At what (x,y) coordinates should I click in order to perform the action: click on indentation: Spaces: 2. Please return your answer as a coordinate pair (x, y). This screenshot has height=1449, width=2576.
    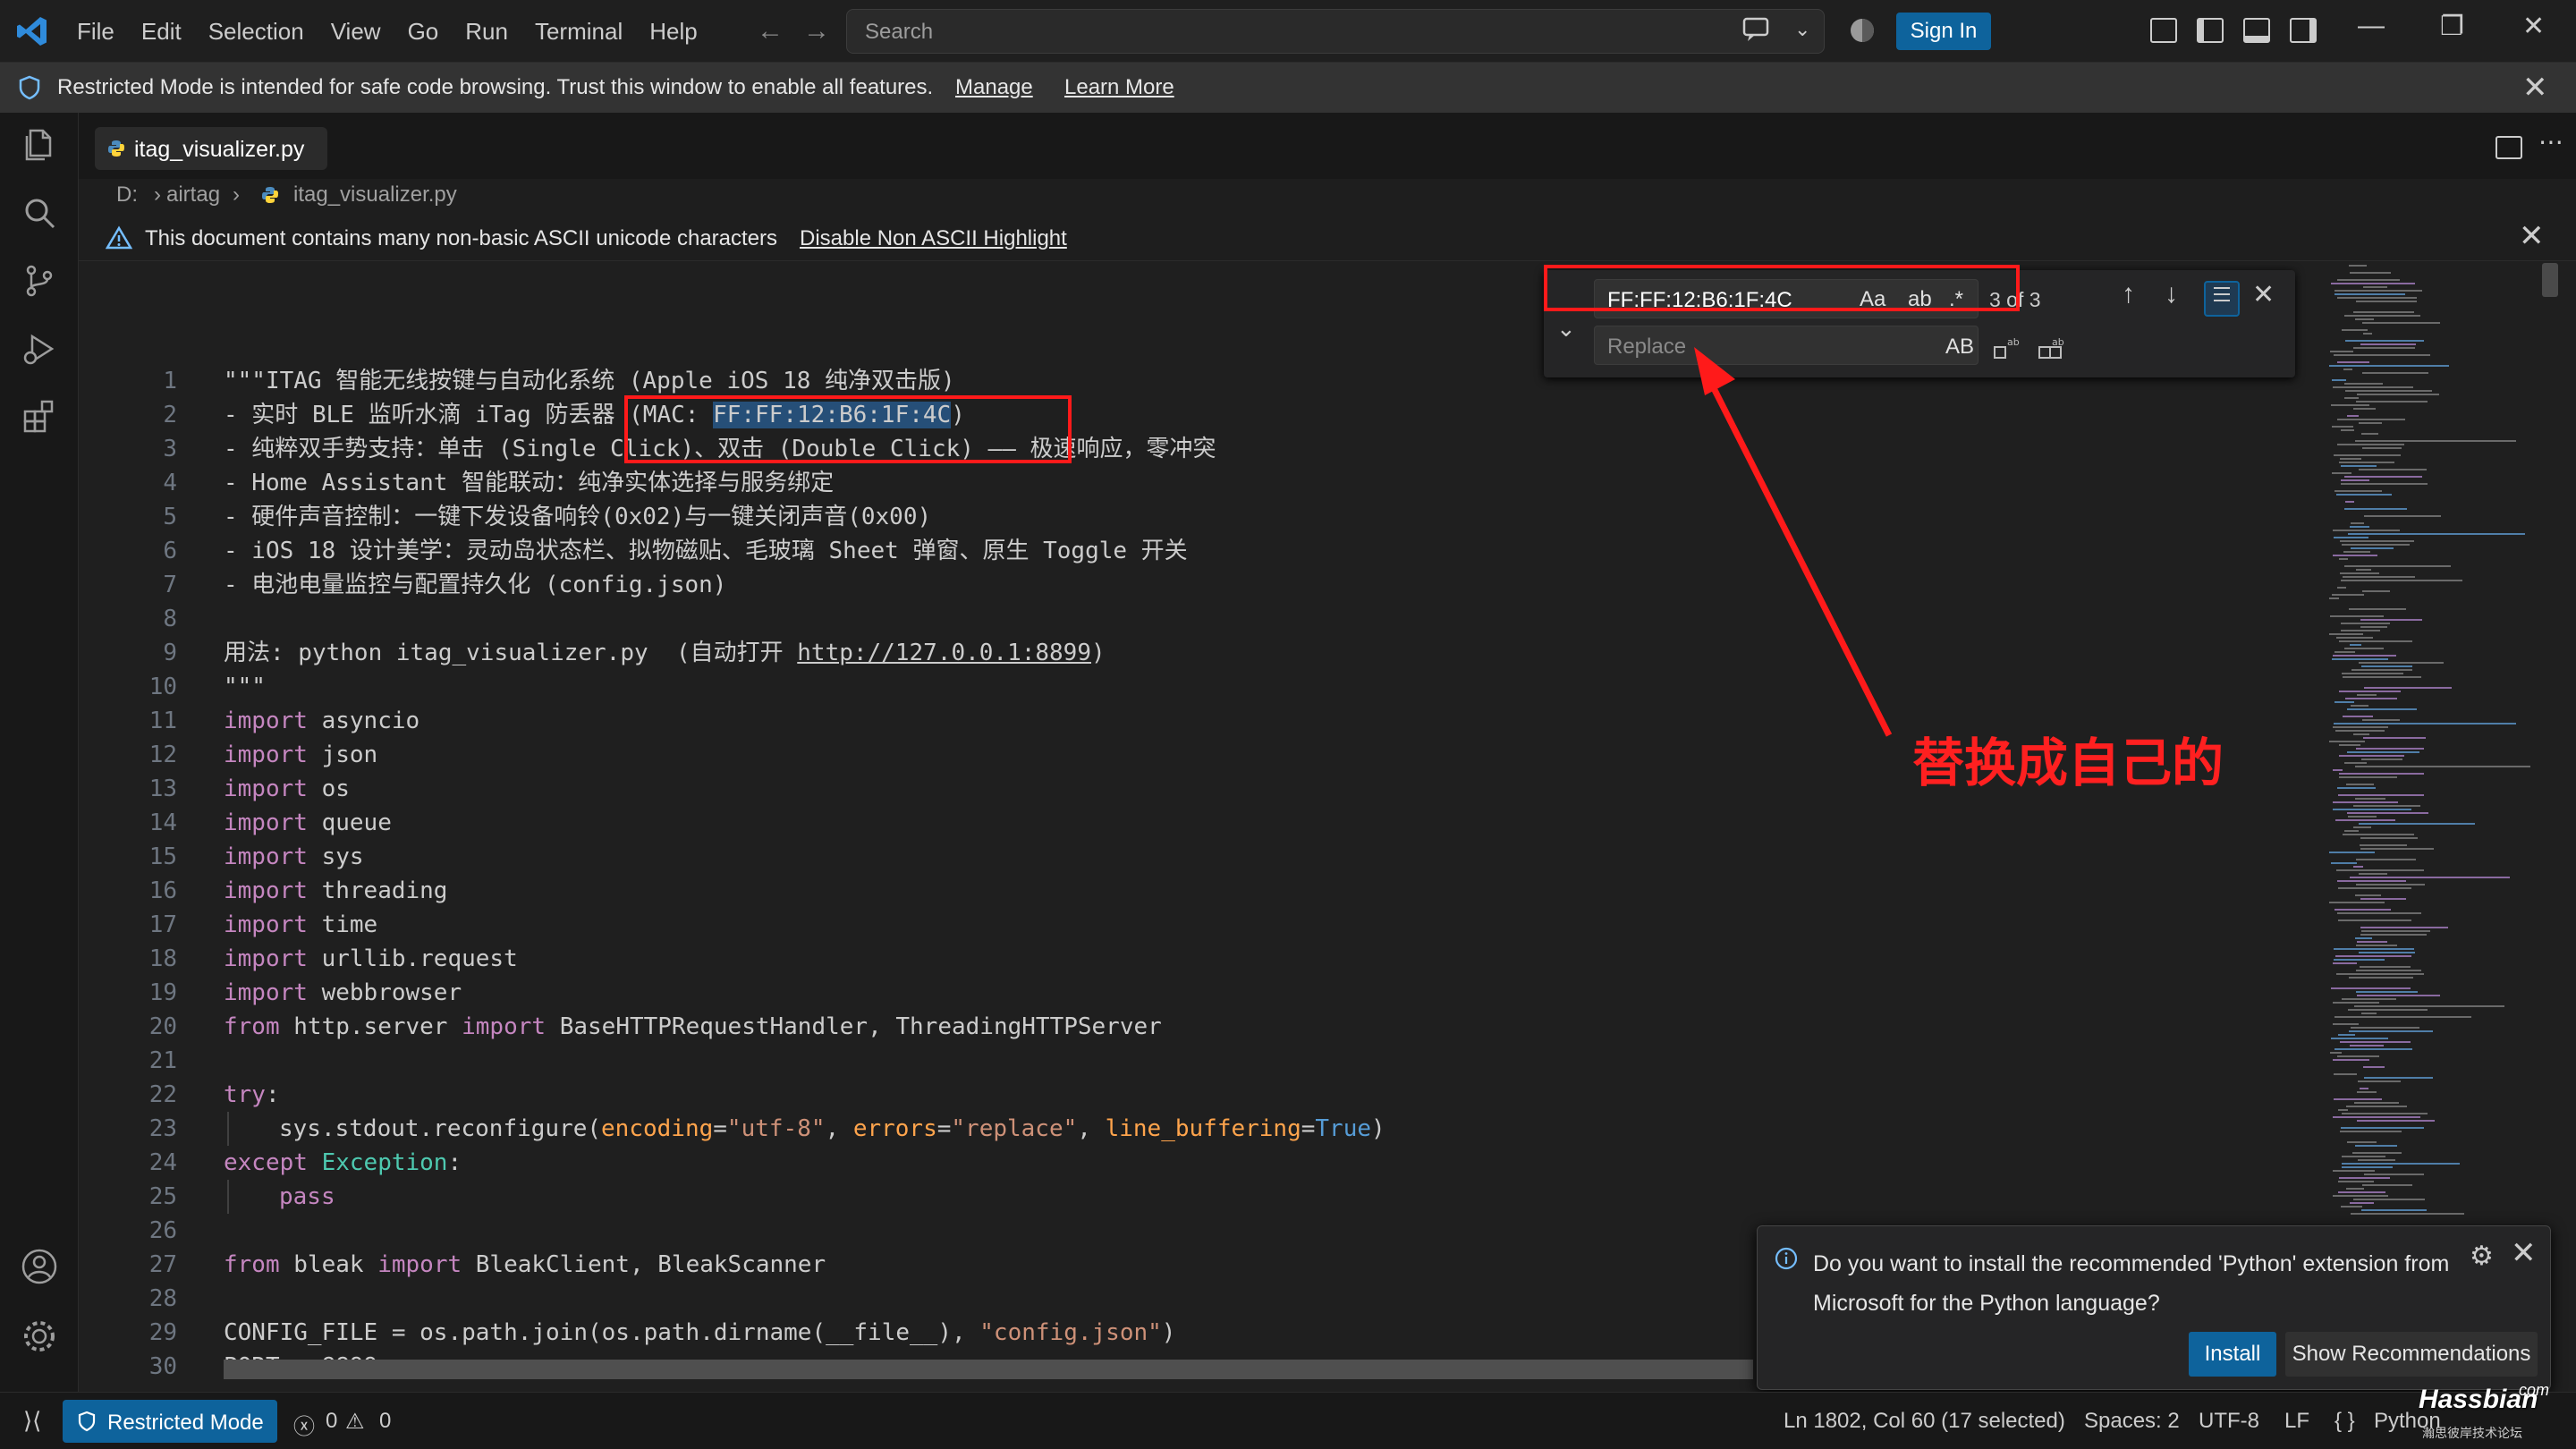
    Looking at the image, I should click on (2132, 1421).